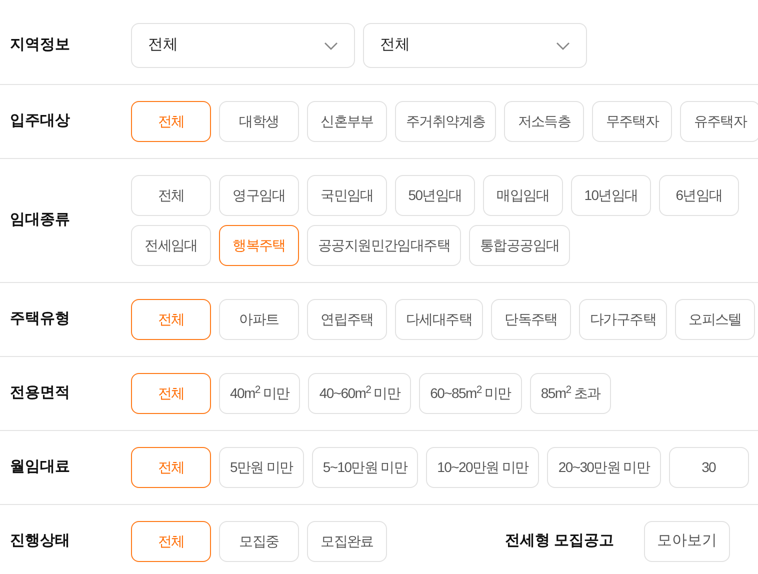  What do you see at coordinates (699, 195) in the screenshot?
I see `filter-chip: 6년임대` at bounding box center [699, 195].